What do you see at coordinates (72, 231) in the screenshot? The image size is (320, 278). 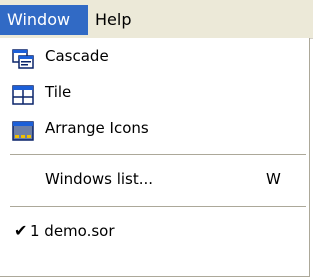 I see `menu-item-label: 1 demo.sor` at bounding box center [72, 231].